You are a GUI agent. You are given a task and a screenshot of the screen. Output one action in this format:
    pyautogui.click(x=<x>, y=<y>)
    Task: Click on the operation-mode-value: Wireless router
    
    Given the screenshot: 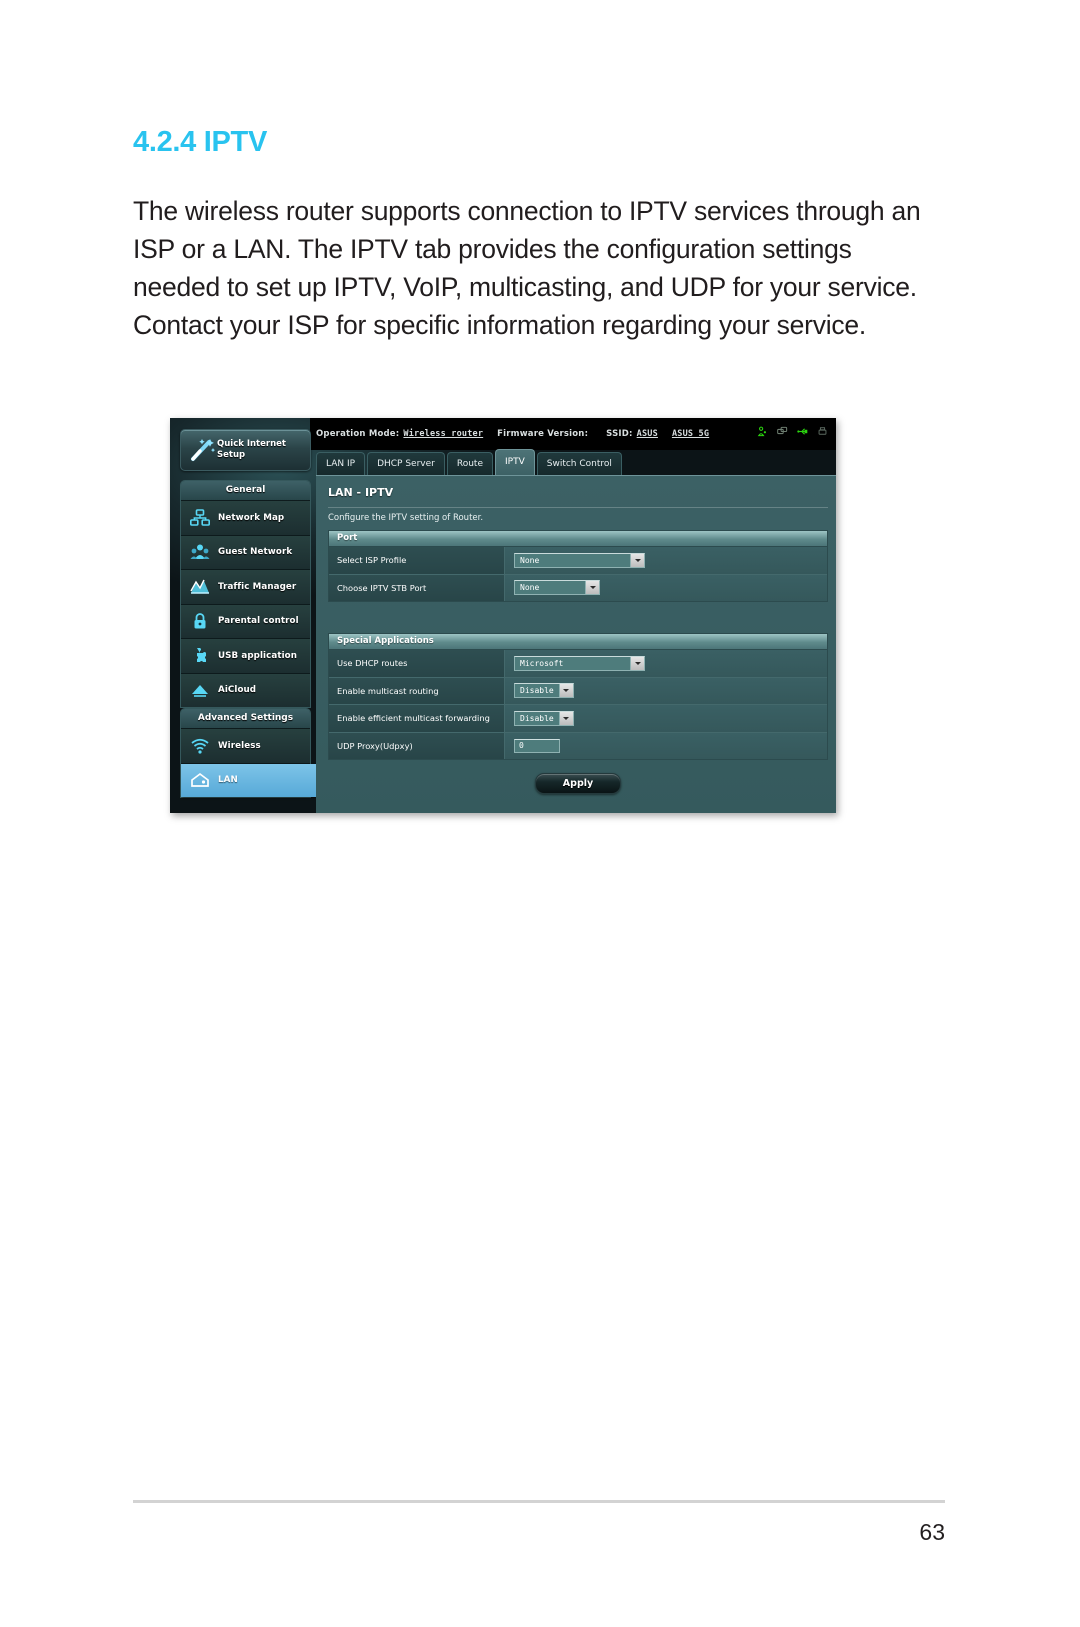 What is the action you would take?
    pyautogui.click(x=443, y=434)
    